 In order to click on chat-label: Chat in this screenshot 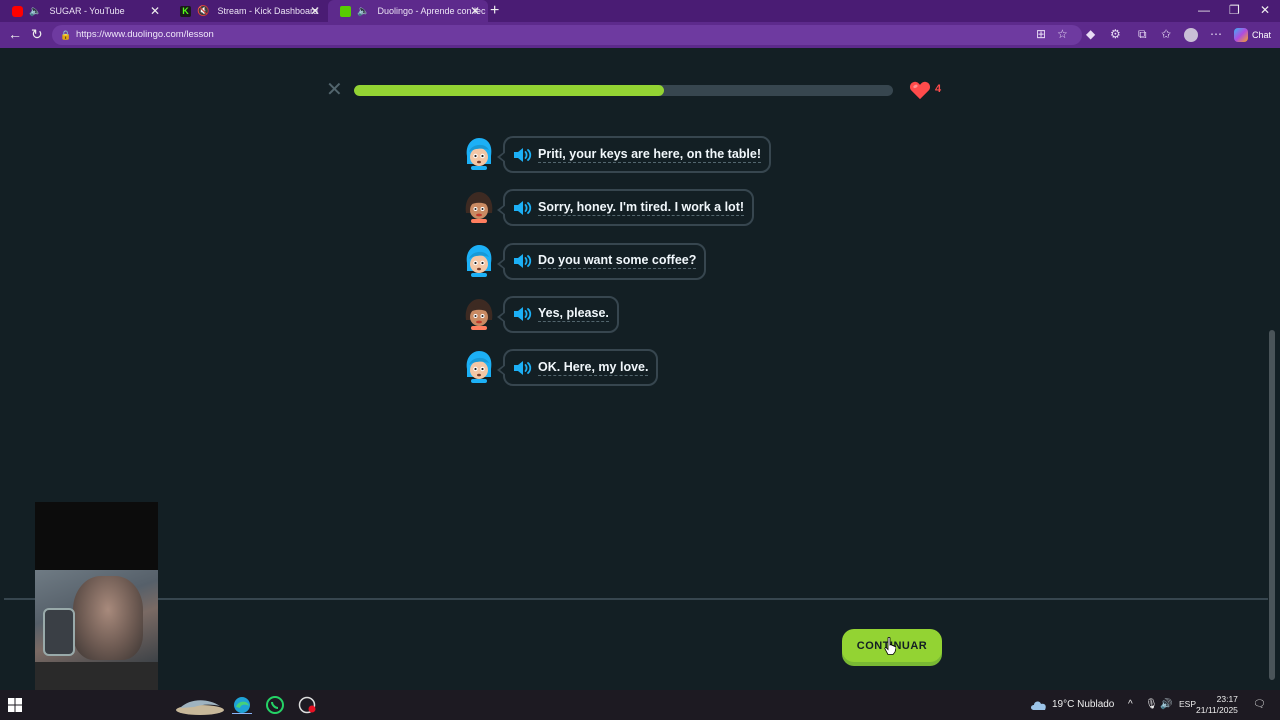, I will do `click(1262, 35)`.